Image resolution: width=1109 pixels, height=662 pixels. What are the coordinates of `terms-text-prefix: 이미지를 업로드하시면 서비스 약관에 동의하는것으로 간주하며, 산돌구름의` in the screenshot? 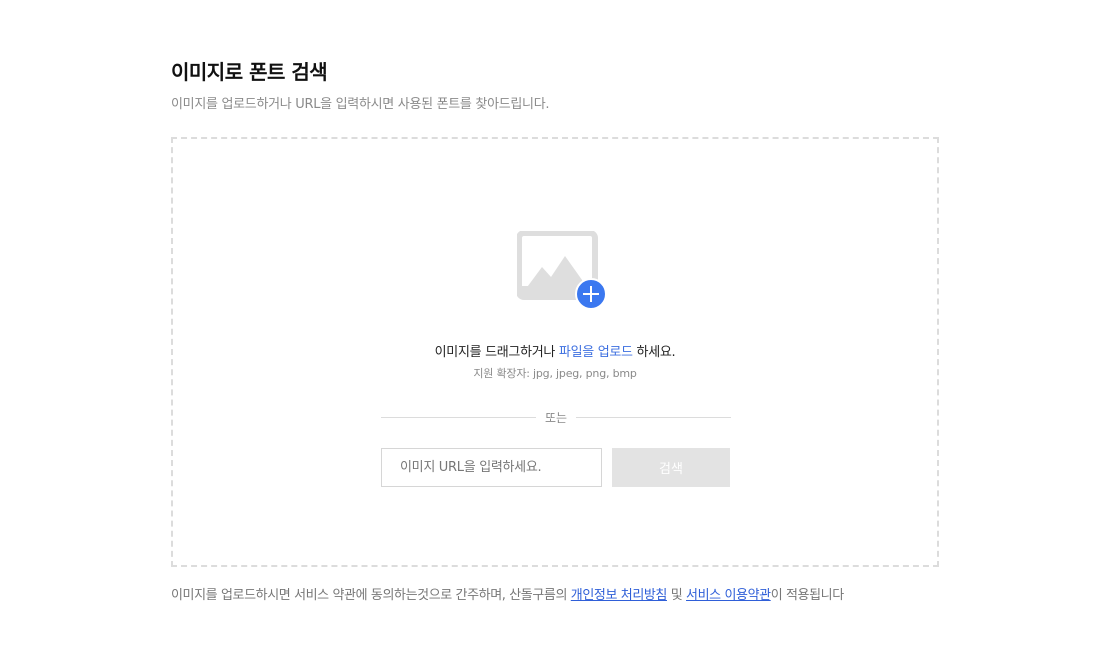 It's located at (371, 595).